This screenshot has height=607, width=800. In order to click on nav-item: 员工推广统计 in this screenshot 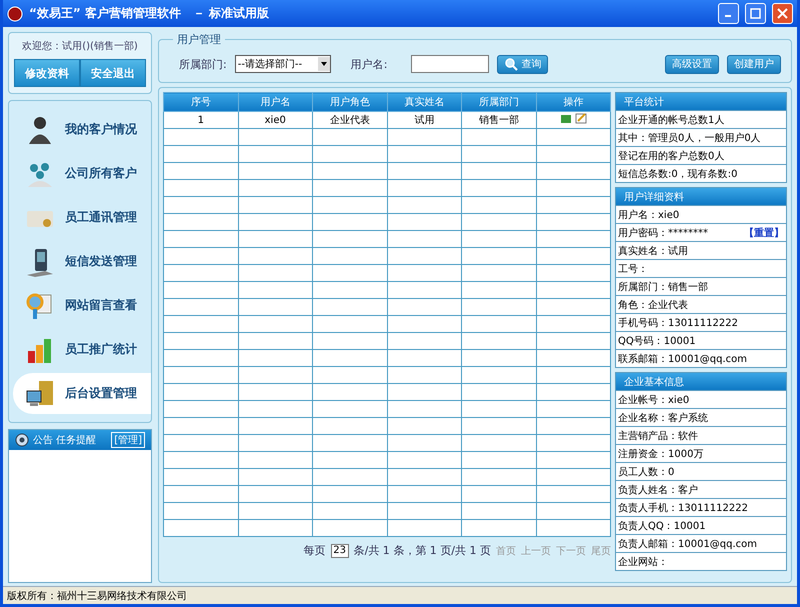, I will do `click(82, 349)`.